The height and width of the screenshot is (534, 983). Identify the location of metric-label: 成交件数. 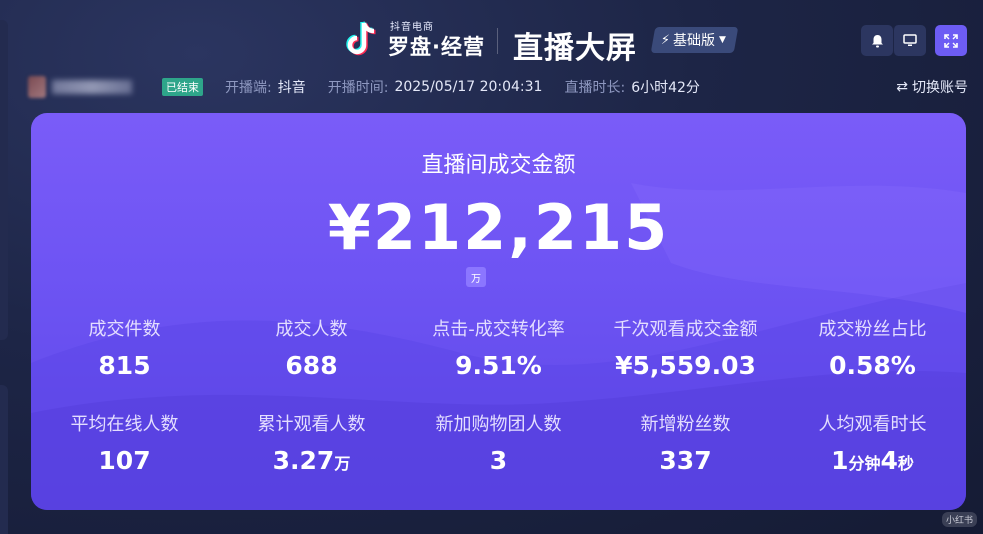
(124, 329).